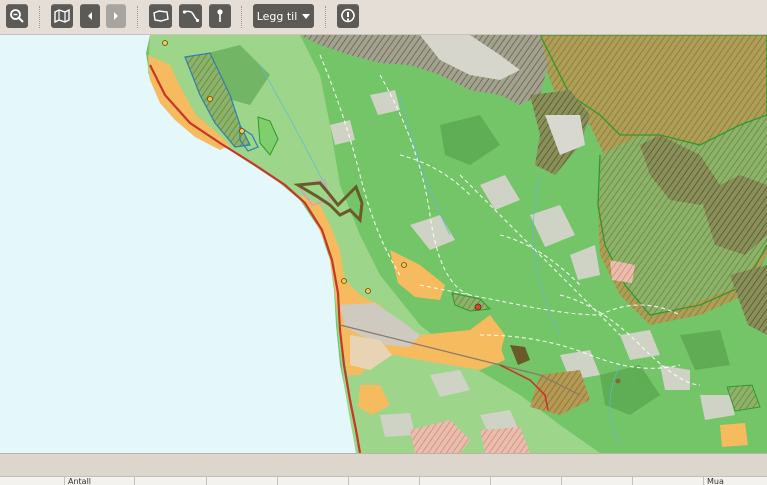 The height and width of the screenshot is (485, 767). I want to click on draw-line-button, so click(190, 16).